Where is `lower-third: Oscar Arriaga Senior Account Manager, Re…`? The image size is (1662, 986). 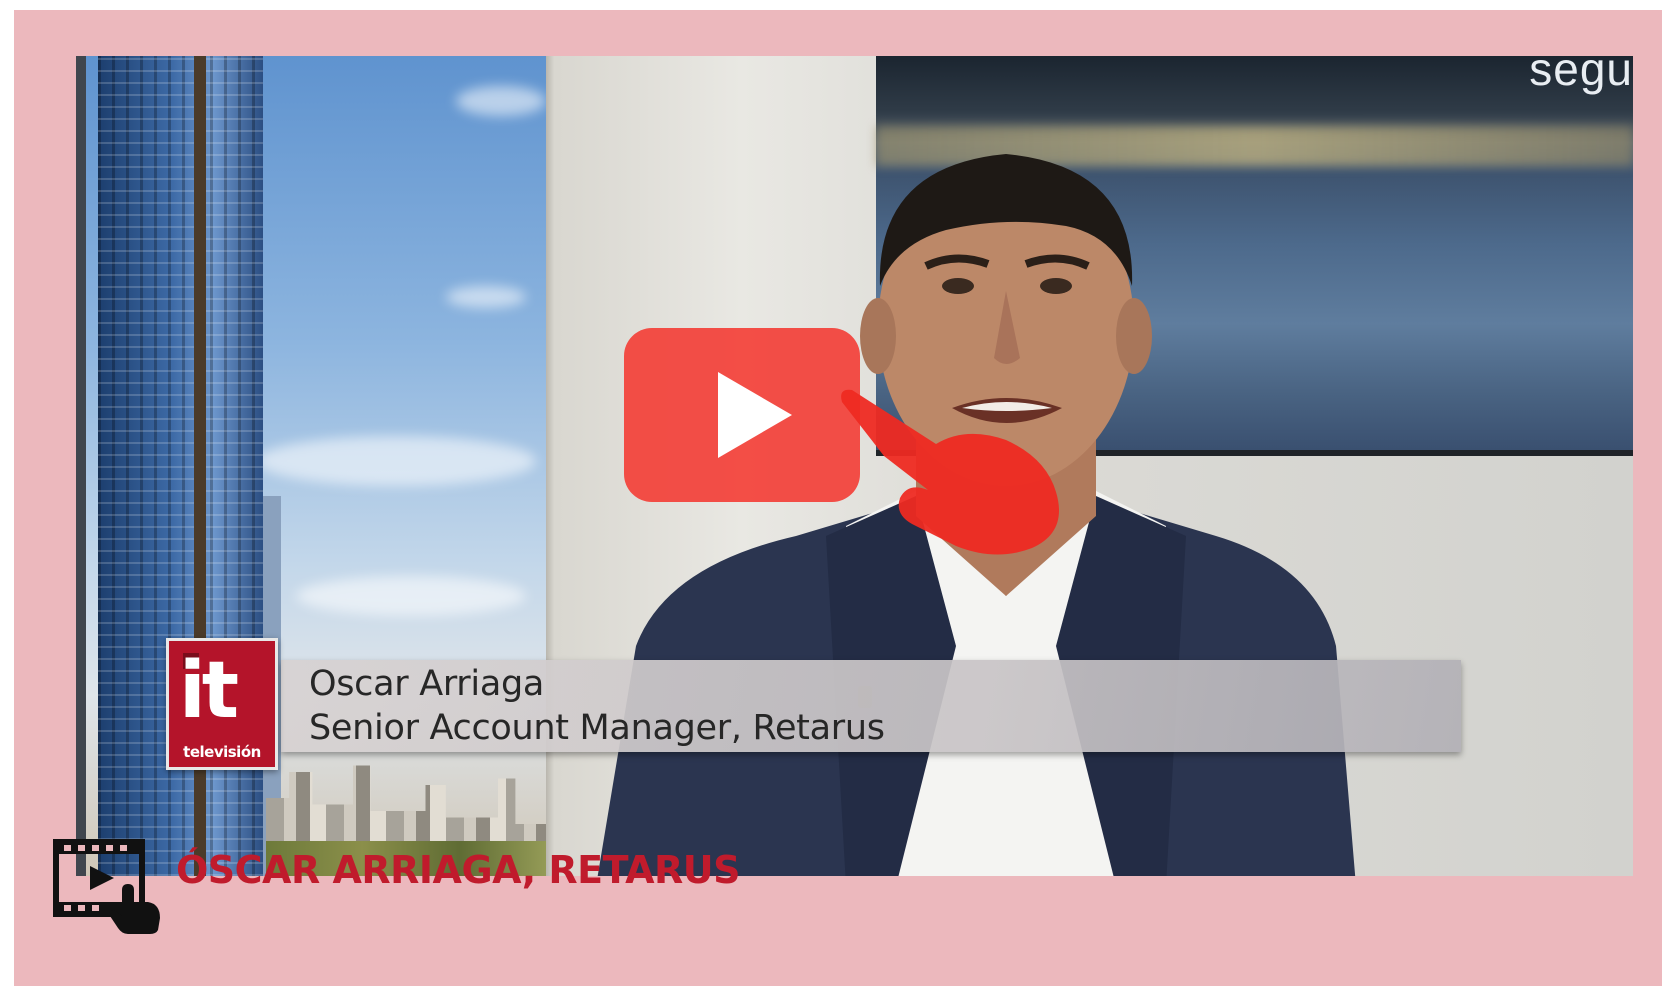 lower-third: Oscar Arriaga Senior Account Manager, Re… is located at coordinates (871, 706).